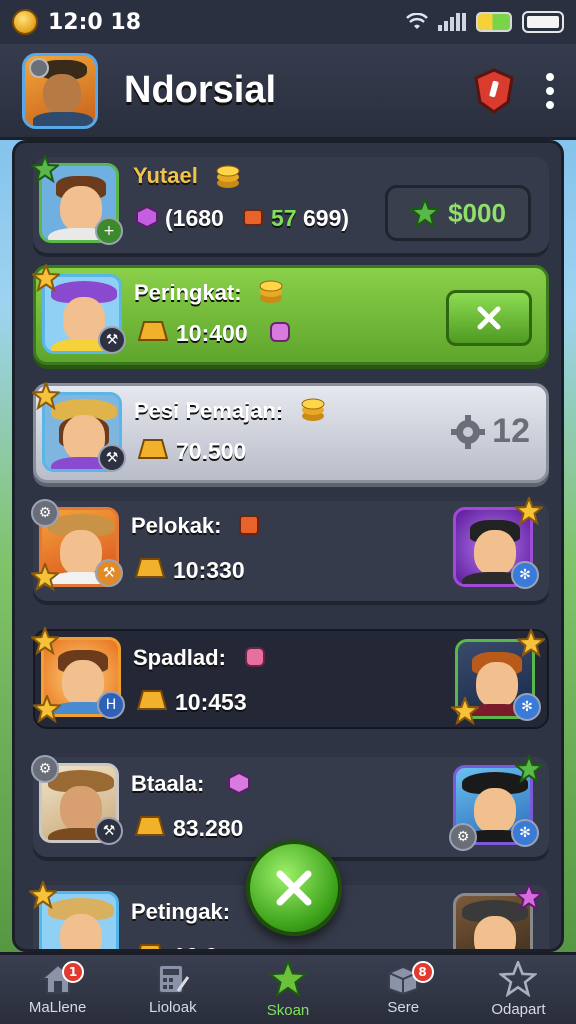 Image resolution: width=576 pixels, height=1024 pixels. What do you see at coordinates (477, 212) in the screenshot?
I see `cash-label: $000` at bounding box center [477, 212].